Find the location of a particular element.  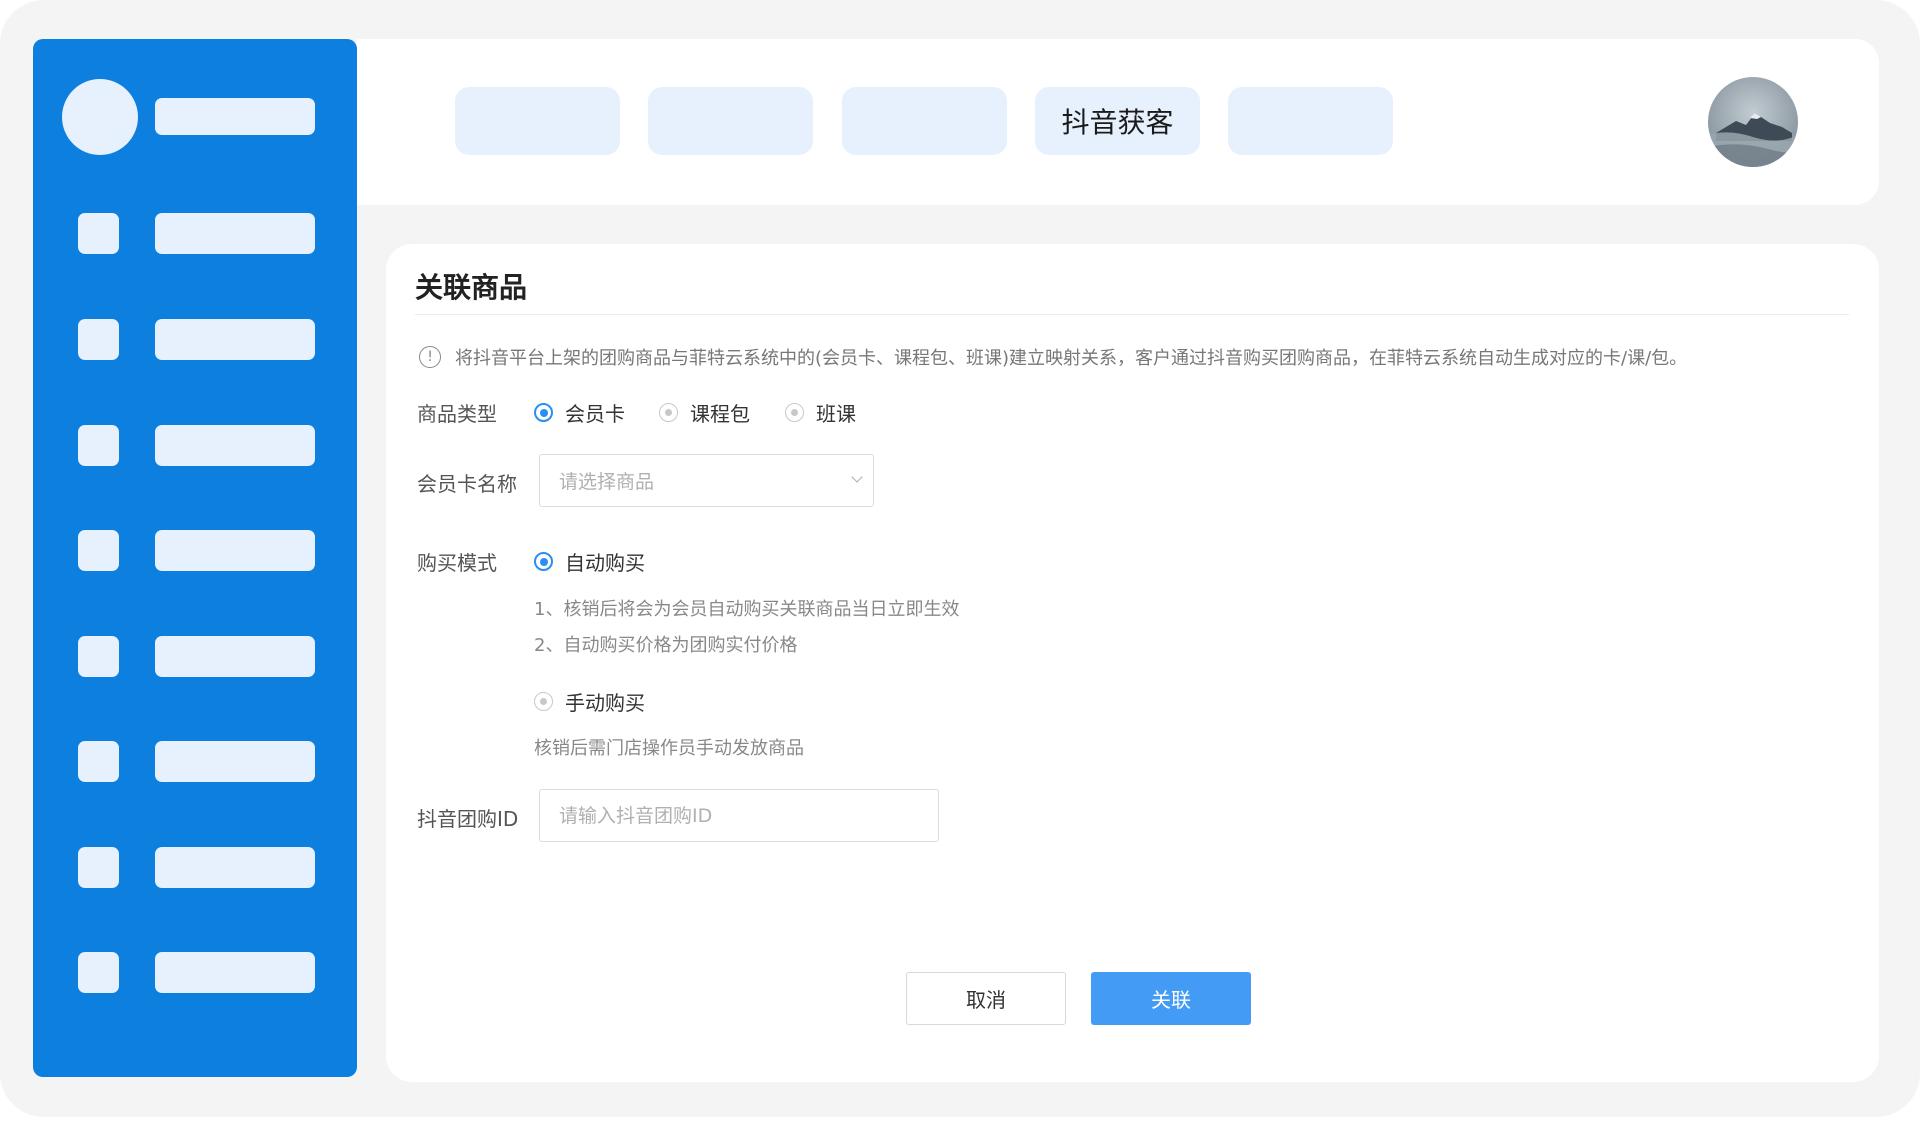

nav-tab-douyin: 抖音获客 is located at coordinates (1117, 121).